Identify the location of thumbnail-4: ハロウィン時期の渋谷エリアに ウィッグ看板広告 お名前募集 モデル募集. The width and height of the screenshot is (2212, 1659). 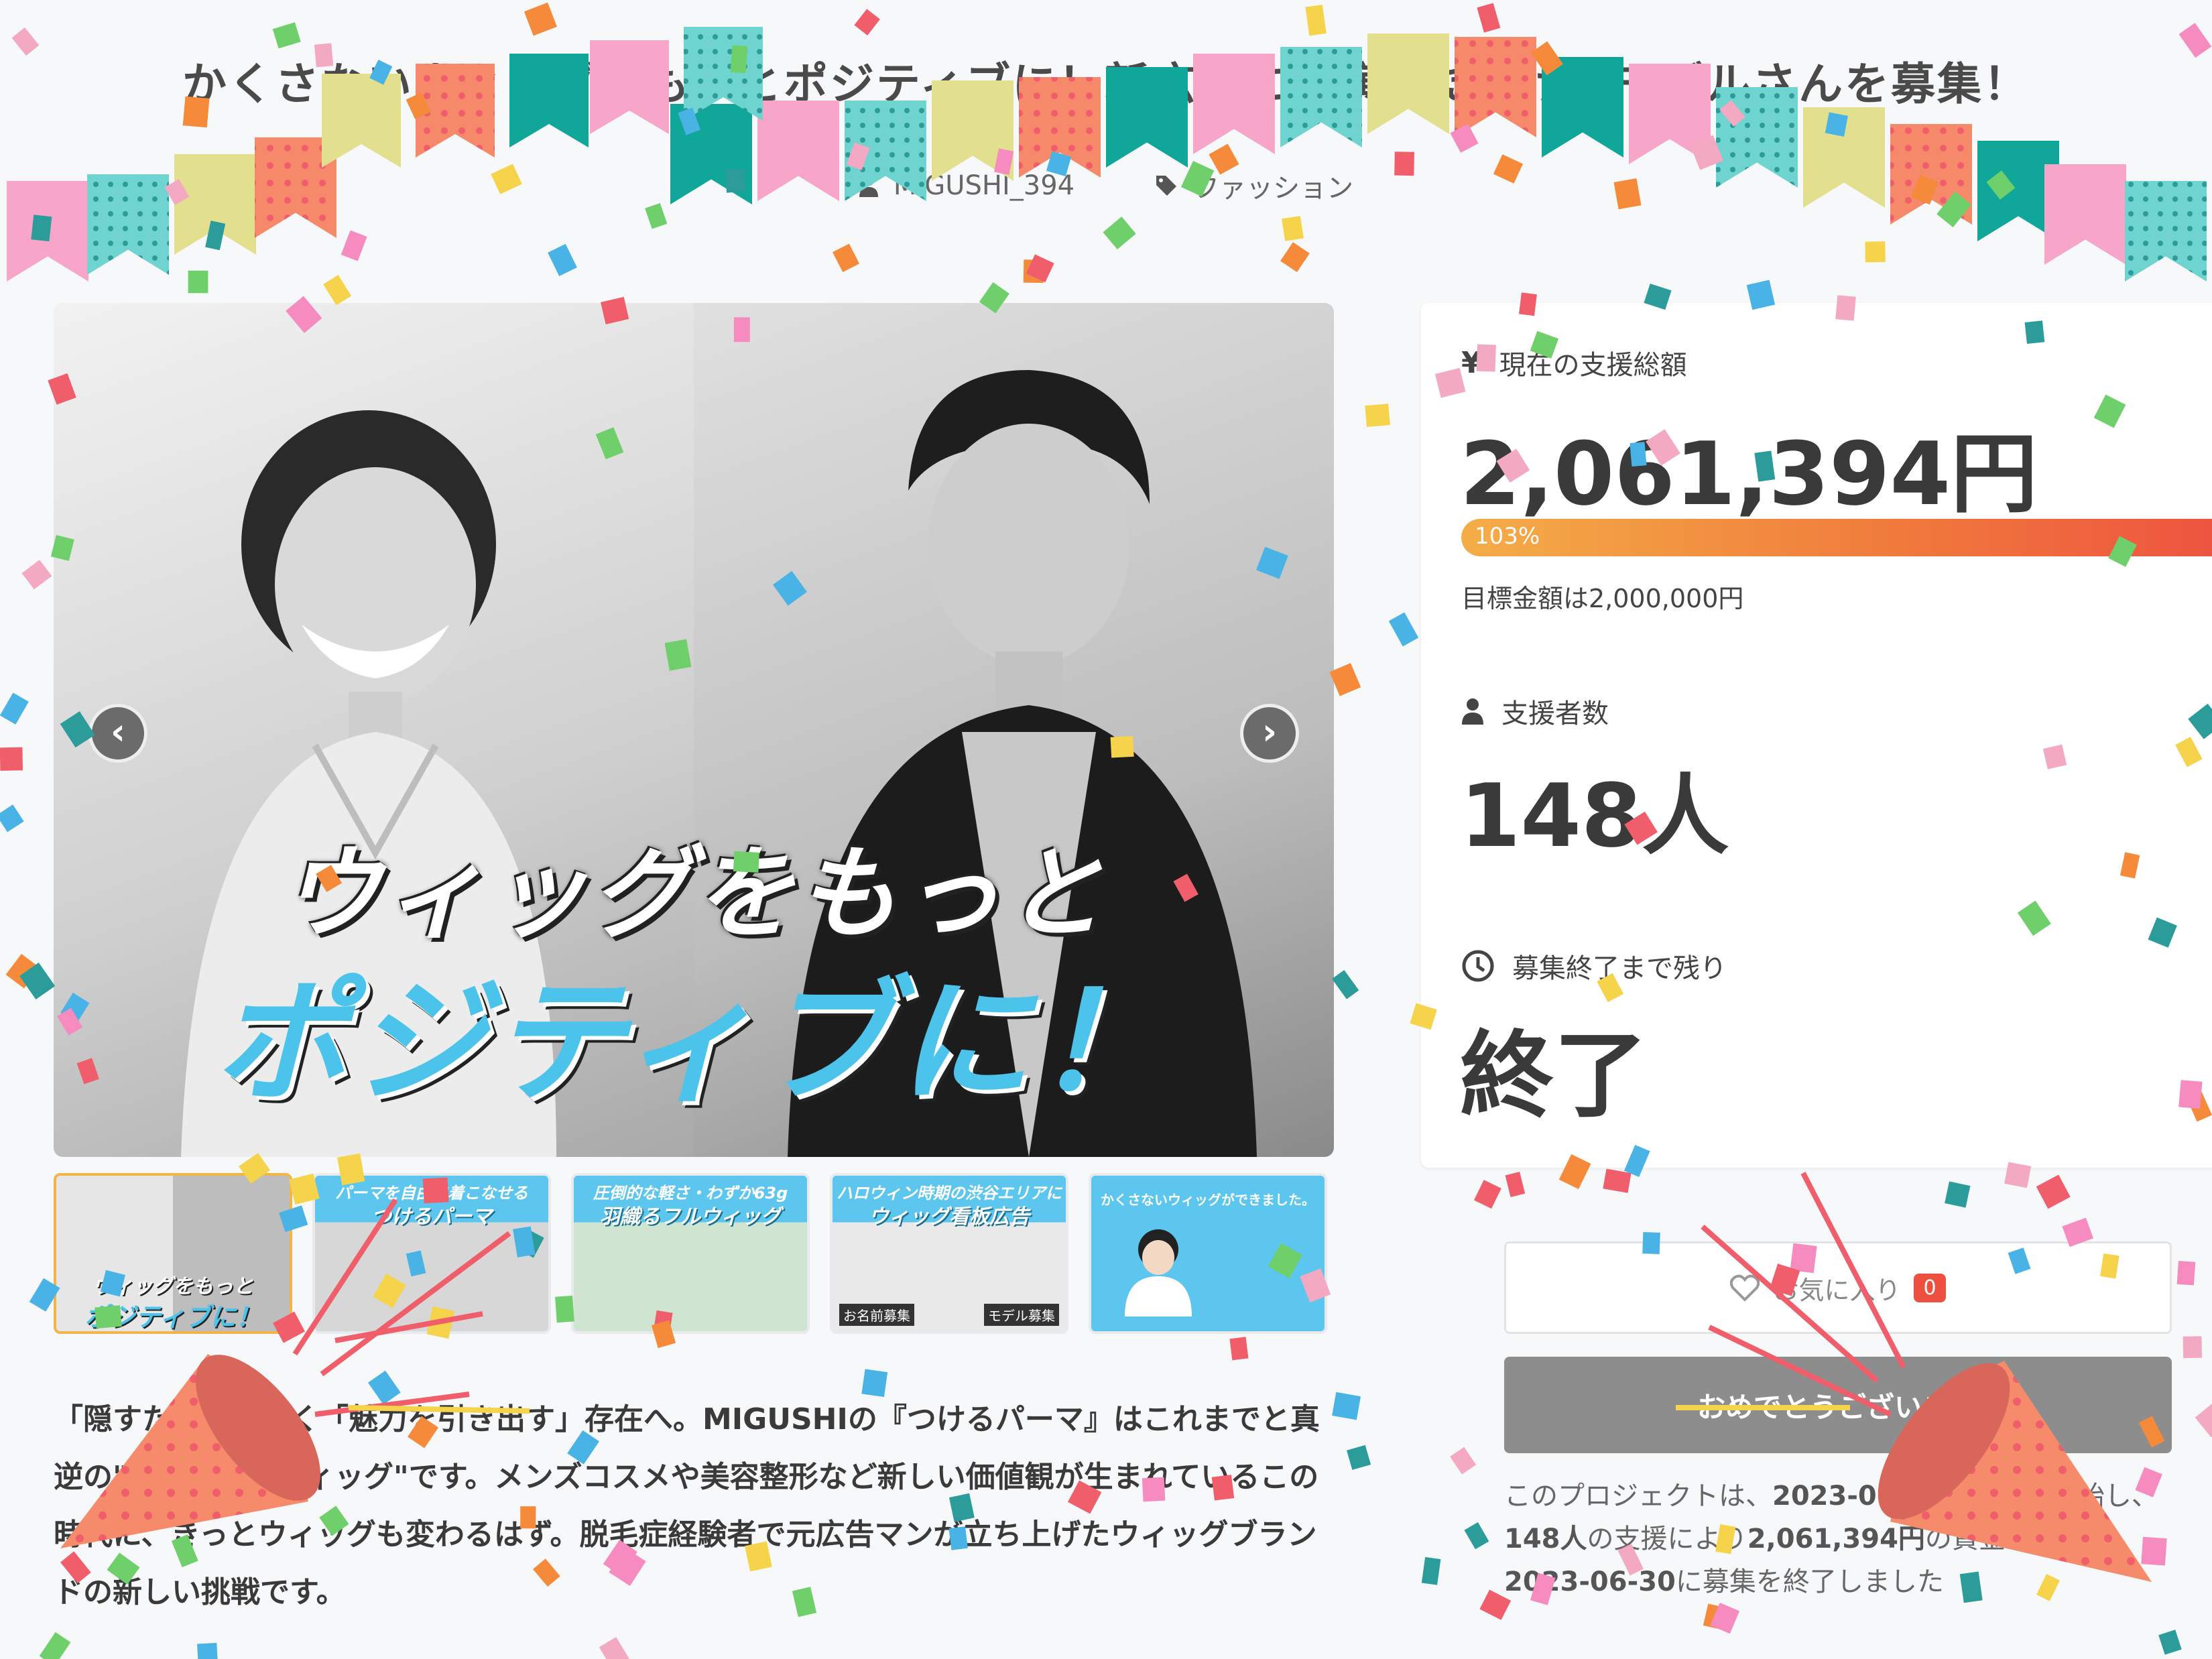
(949, 1253).